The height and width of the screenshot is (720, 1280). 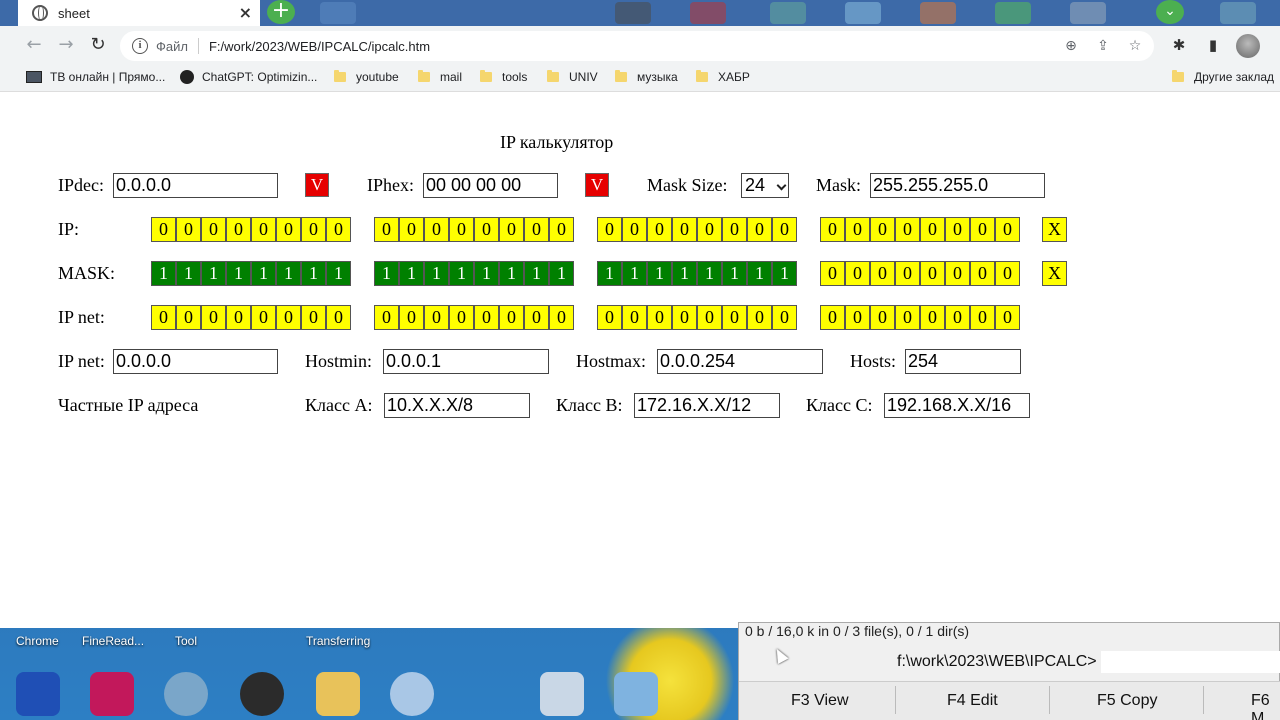 What do you see at coordinates (1170, 12) in the screenshot?
I see `chevron-down-icon: ⌄` at bounding box center [1170, 12].